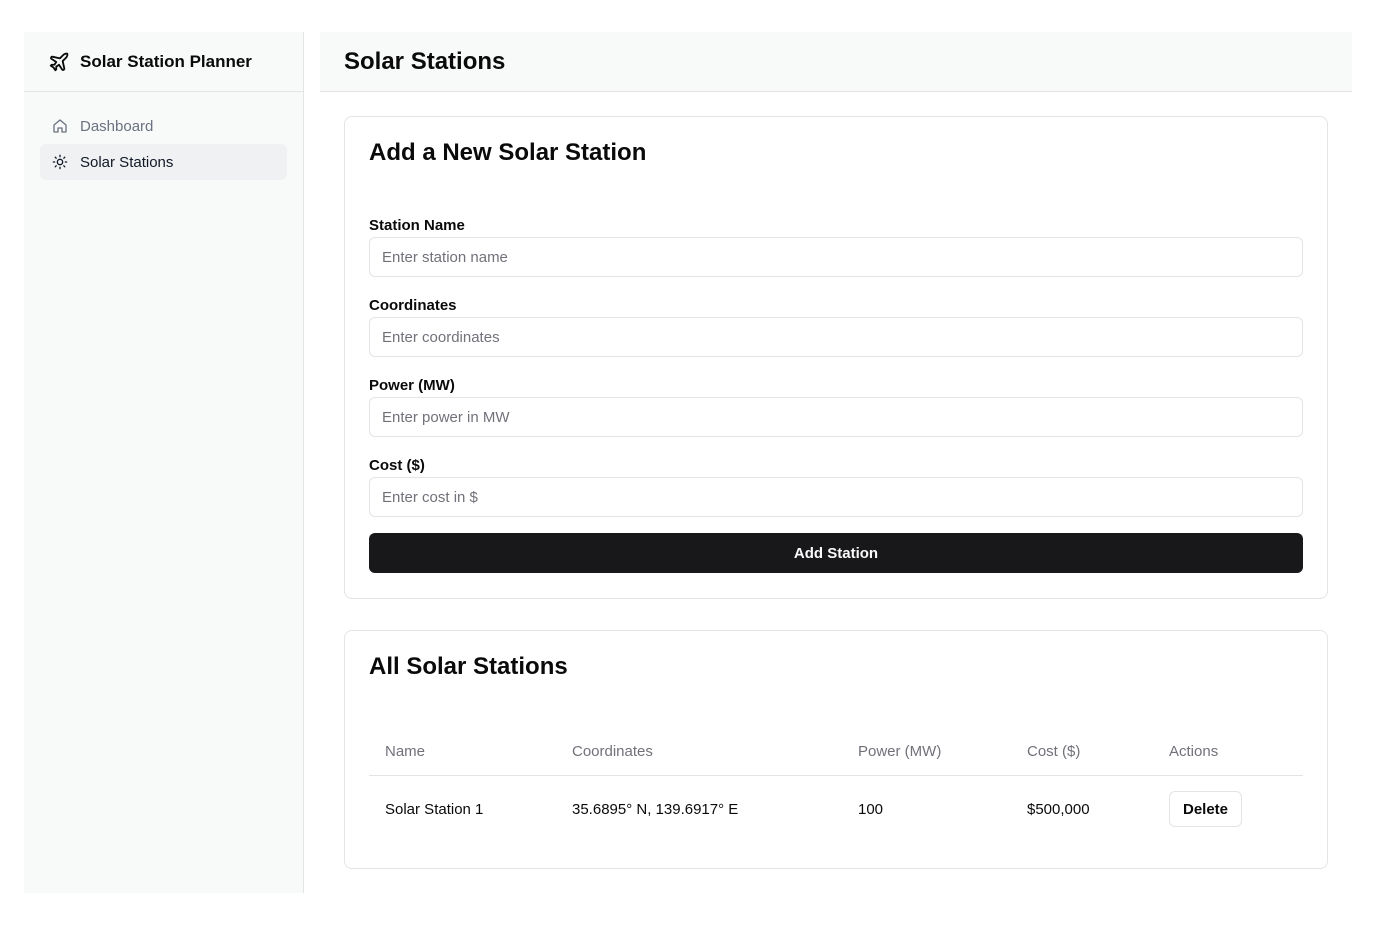 The image size is (1376, 925). I want to click on form-title: Add a New Solar Station, so click(508, 152).